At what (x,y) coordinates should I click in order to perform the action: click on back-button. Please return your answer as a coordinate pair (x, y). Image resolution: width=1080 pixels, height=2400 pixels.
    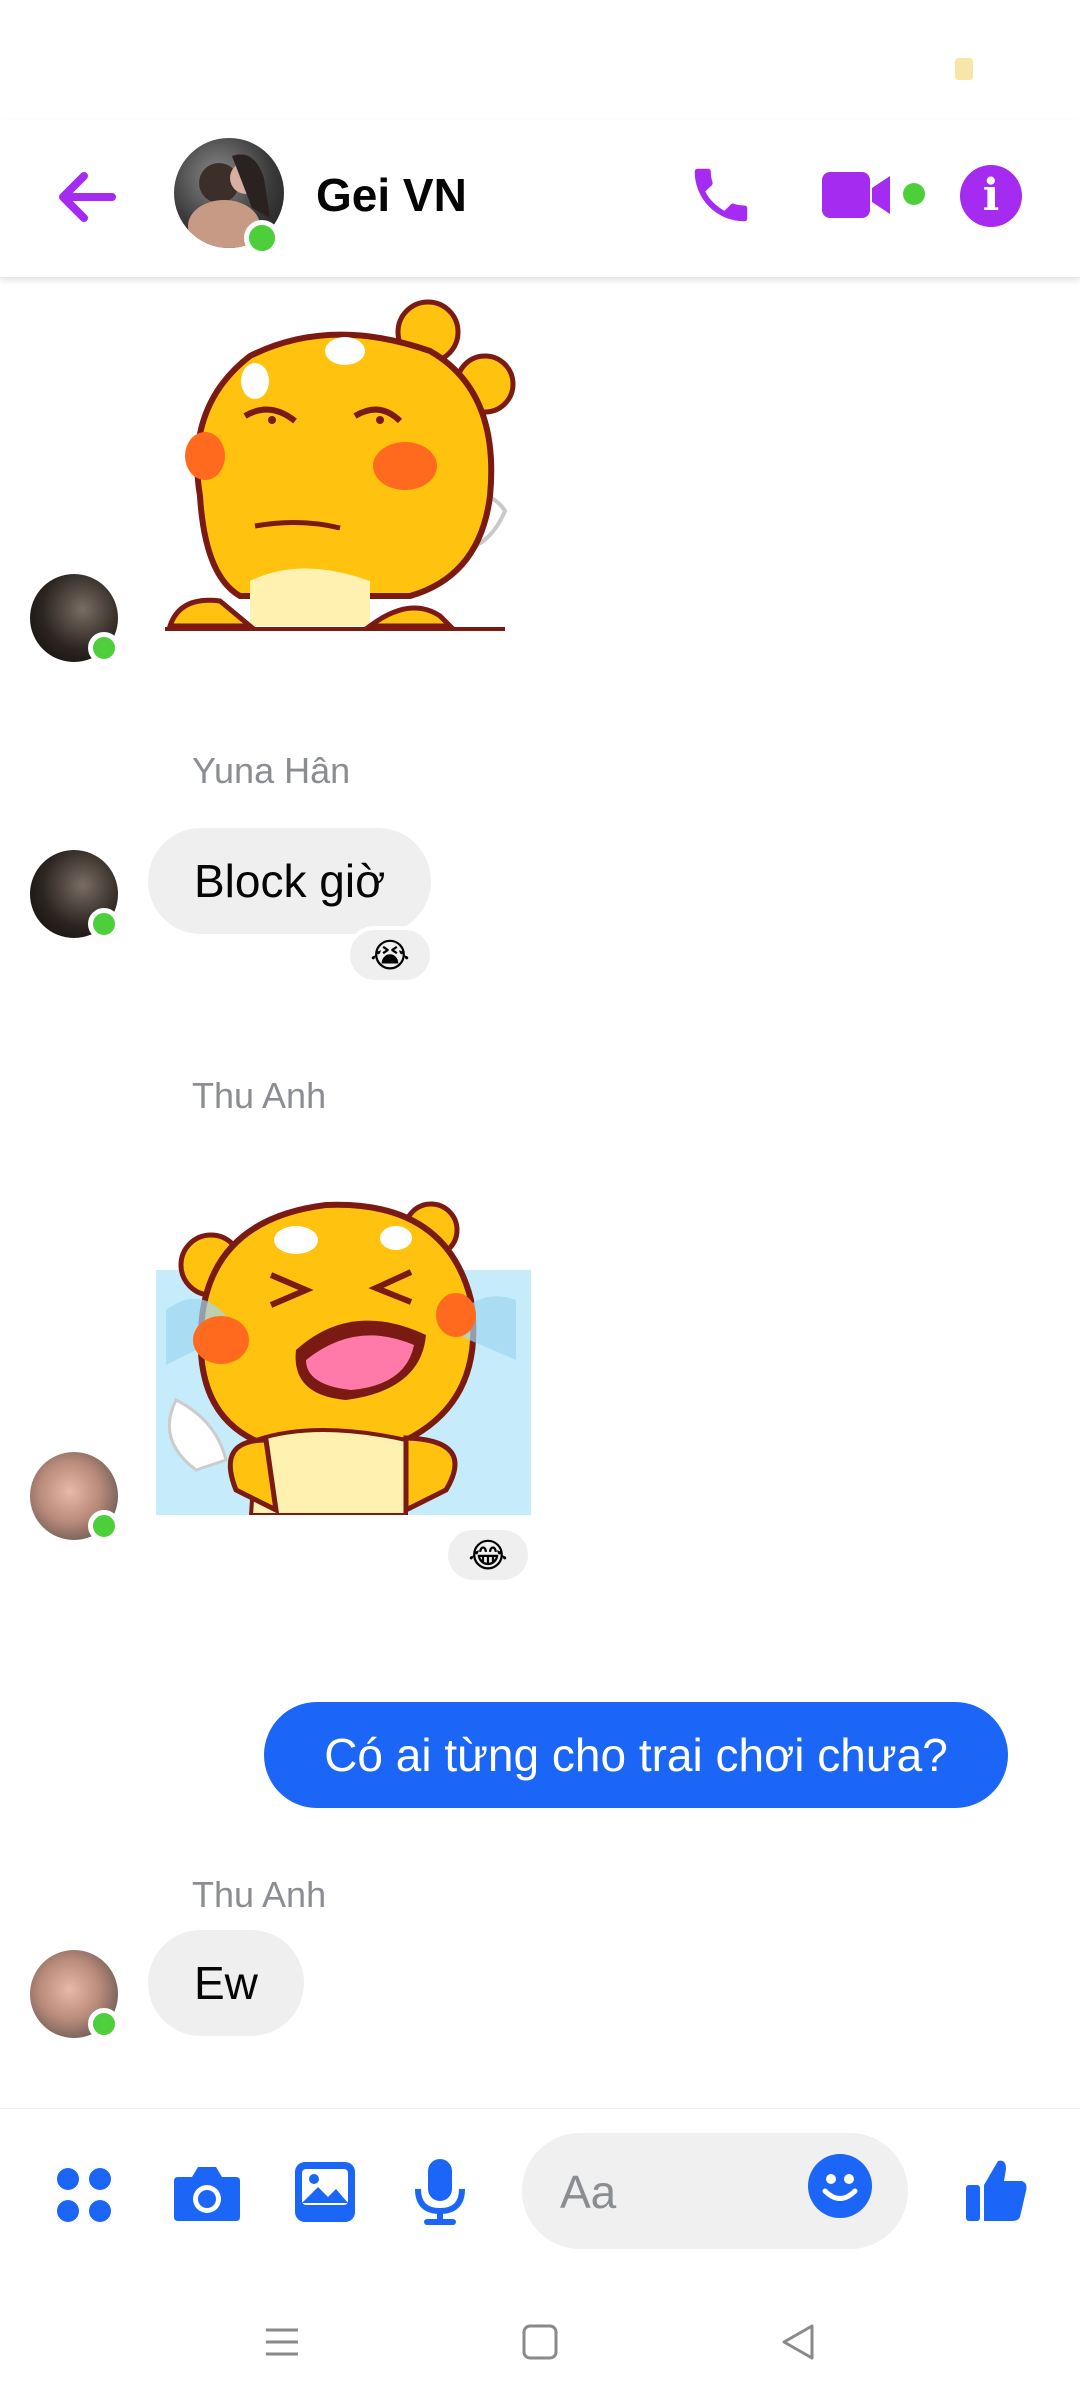
    Looking at the image, I should click on (87, 197).